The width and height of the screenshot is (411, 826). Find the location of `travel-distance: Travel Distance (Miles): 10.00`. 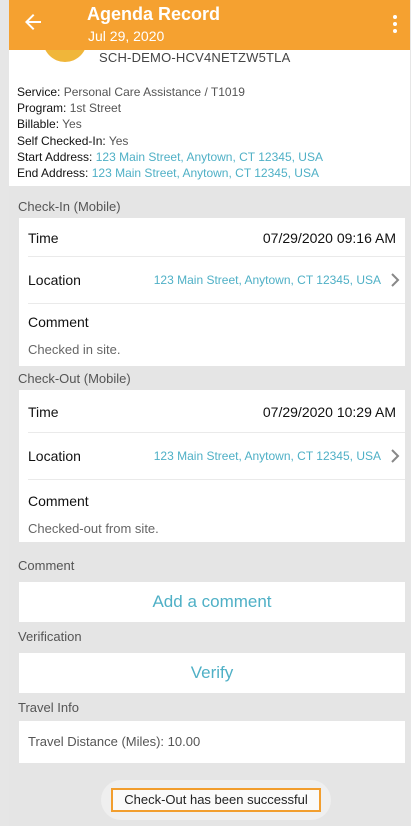

travel-distance: Travel Distance (Miles): 10.00 is located at coordinates (212, 742).